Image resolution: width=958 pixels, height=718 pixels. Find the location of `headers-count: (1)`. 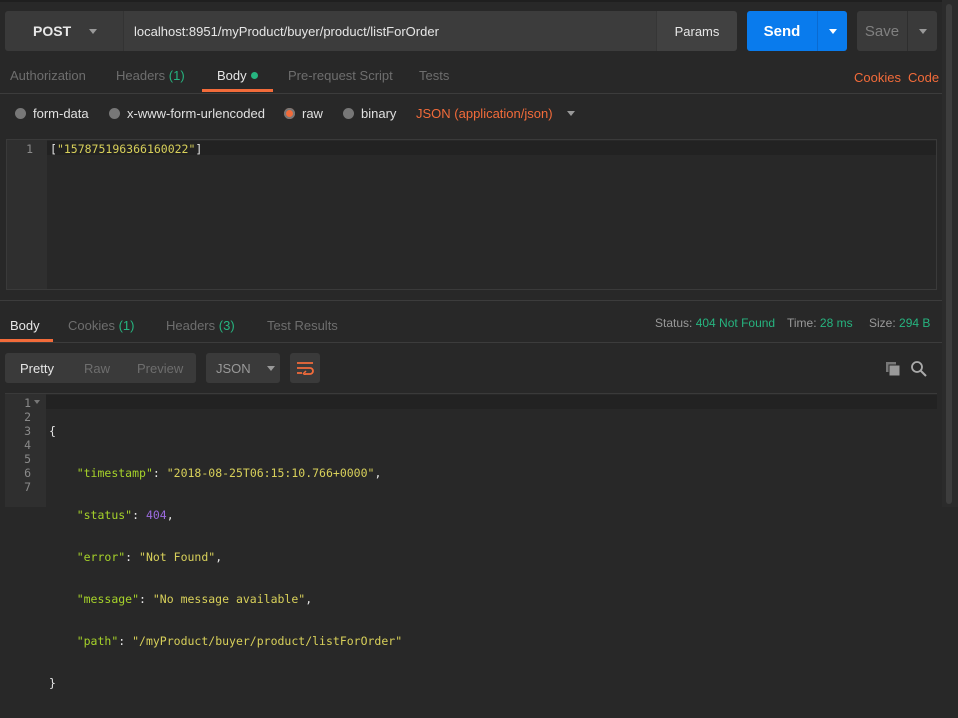

headers-count: (1) is located at coordinates (176, 75).